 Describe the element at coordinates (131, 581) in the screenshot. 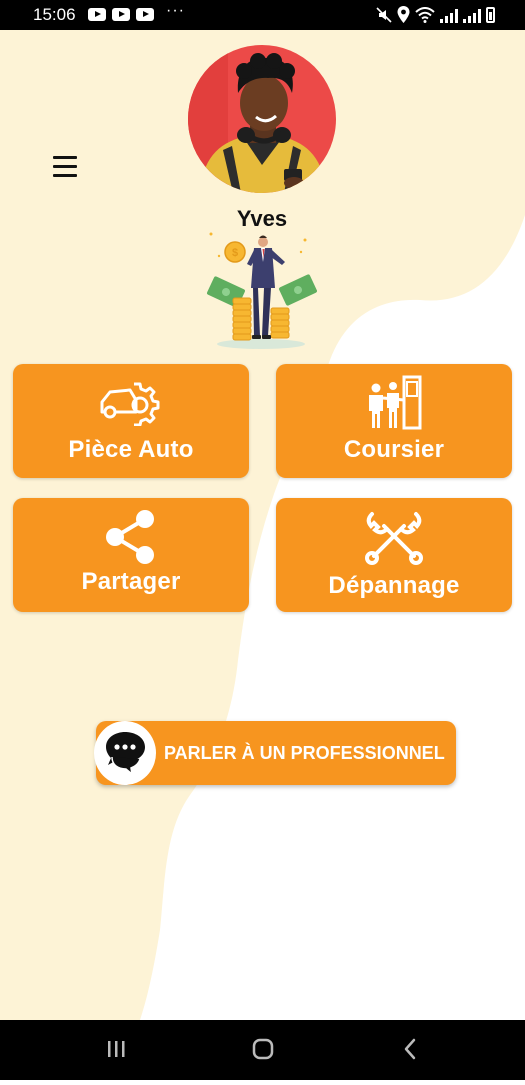

I see `card-label: Partager` at that location.